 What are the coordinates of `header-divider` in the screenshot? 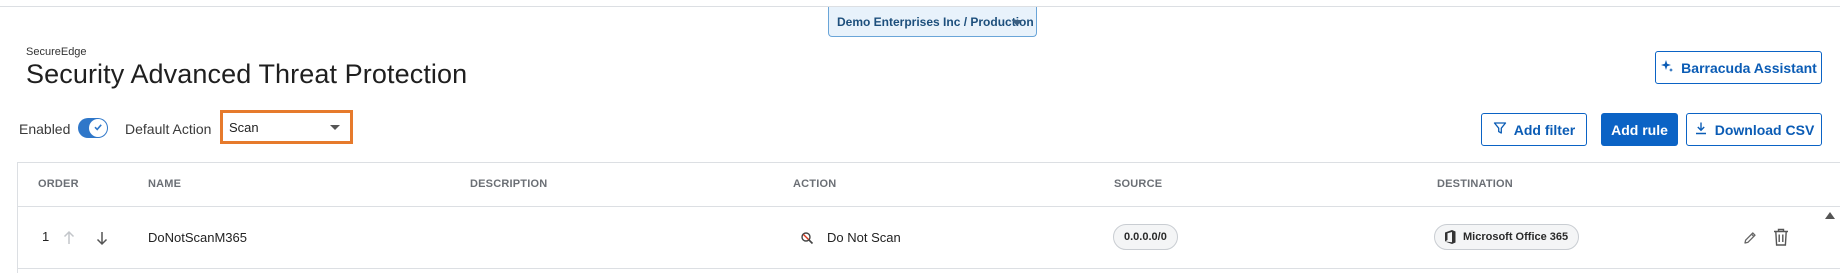 It's located at (928, 206).